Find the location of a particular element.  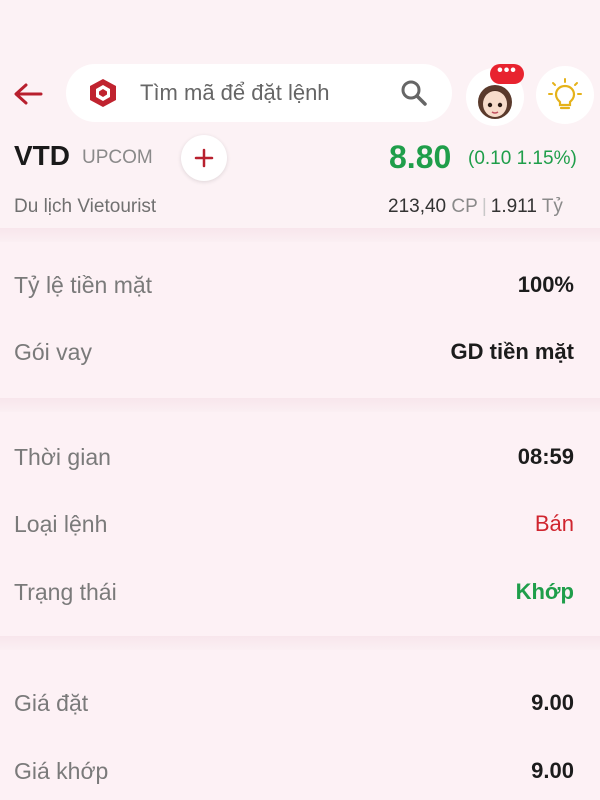

loan-package-value: GD tiền mặt is located at coordinates (512, 351).